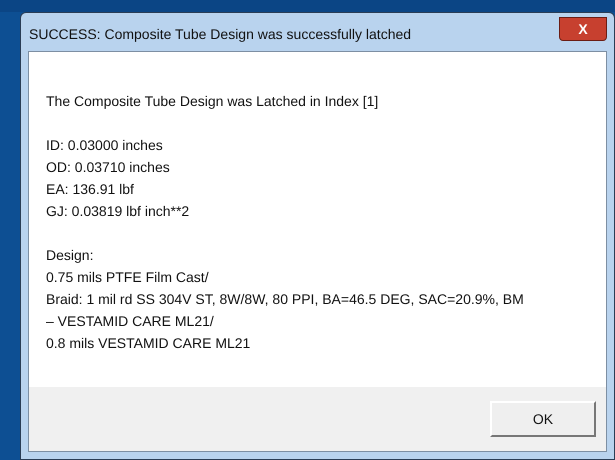  I want to click on close-button: X, so click(583, 29).